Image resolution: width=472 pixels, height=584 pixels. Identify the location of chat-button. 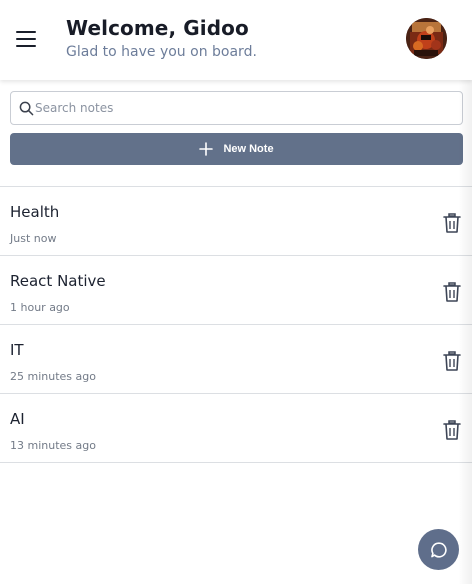
(438, 549).